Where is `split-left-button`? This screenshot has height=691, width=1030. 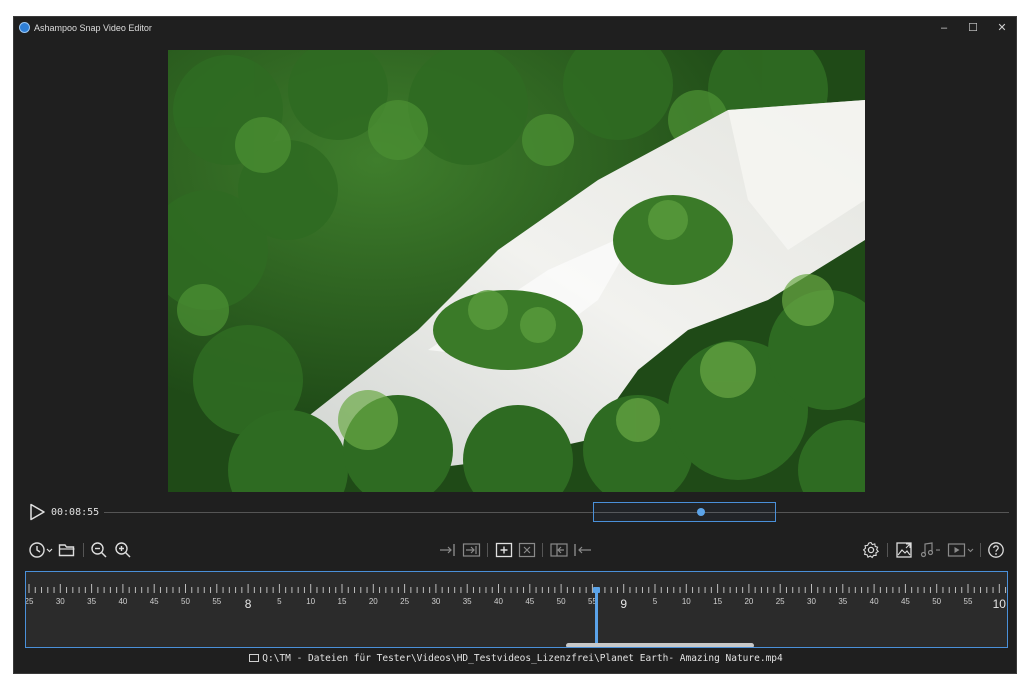 split-left-button is located at coordinates (559, 550).